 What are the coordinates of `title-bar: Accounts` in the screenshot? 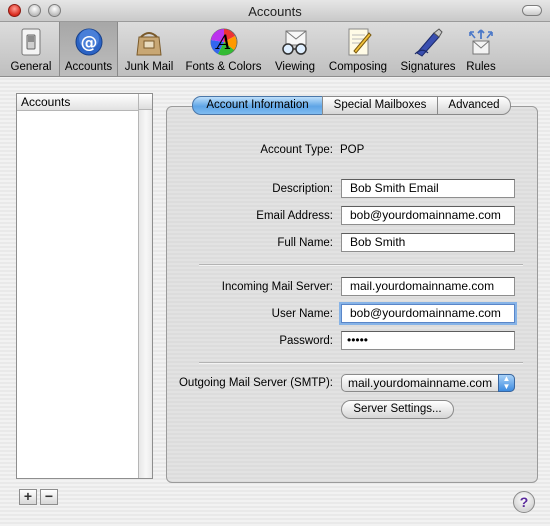 It's located at (275, 11).